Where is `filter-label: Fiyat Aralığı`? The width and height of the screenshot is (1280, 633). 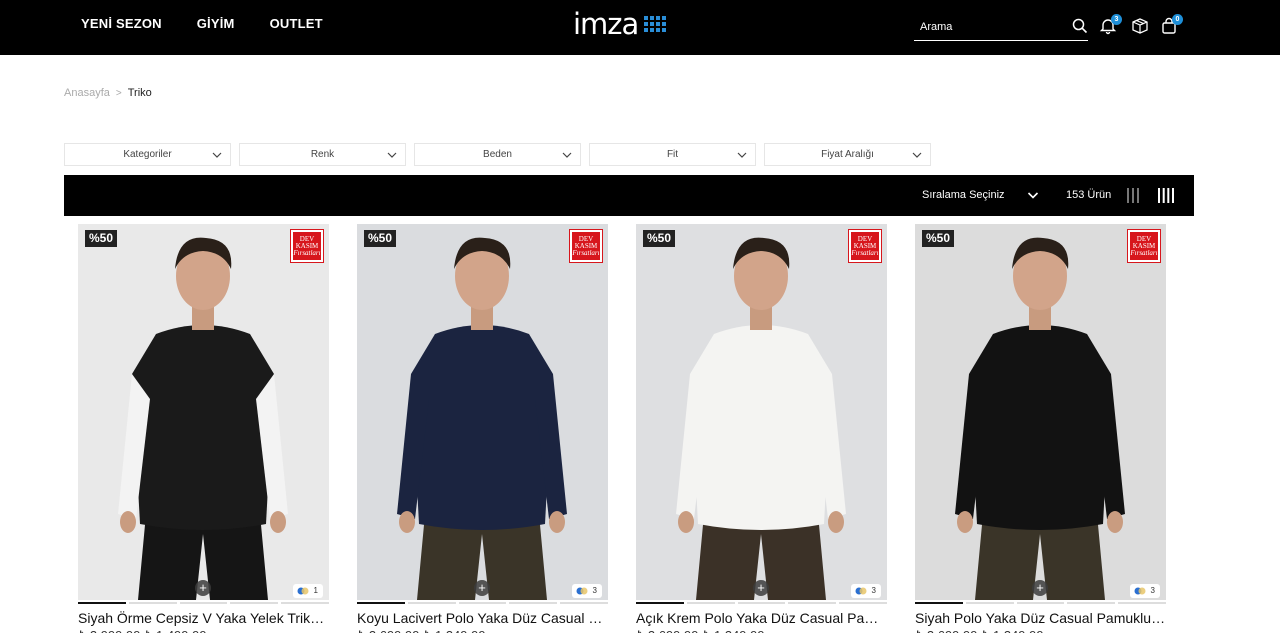 filter-label: Fiyat Aralığı is located at coordinates (847, 154).